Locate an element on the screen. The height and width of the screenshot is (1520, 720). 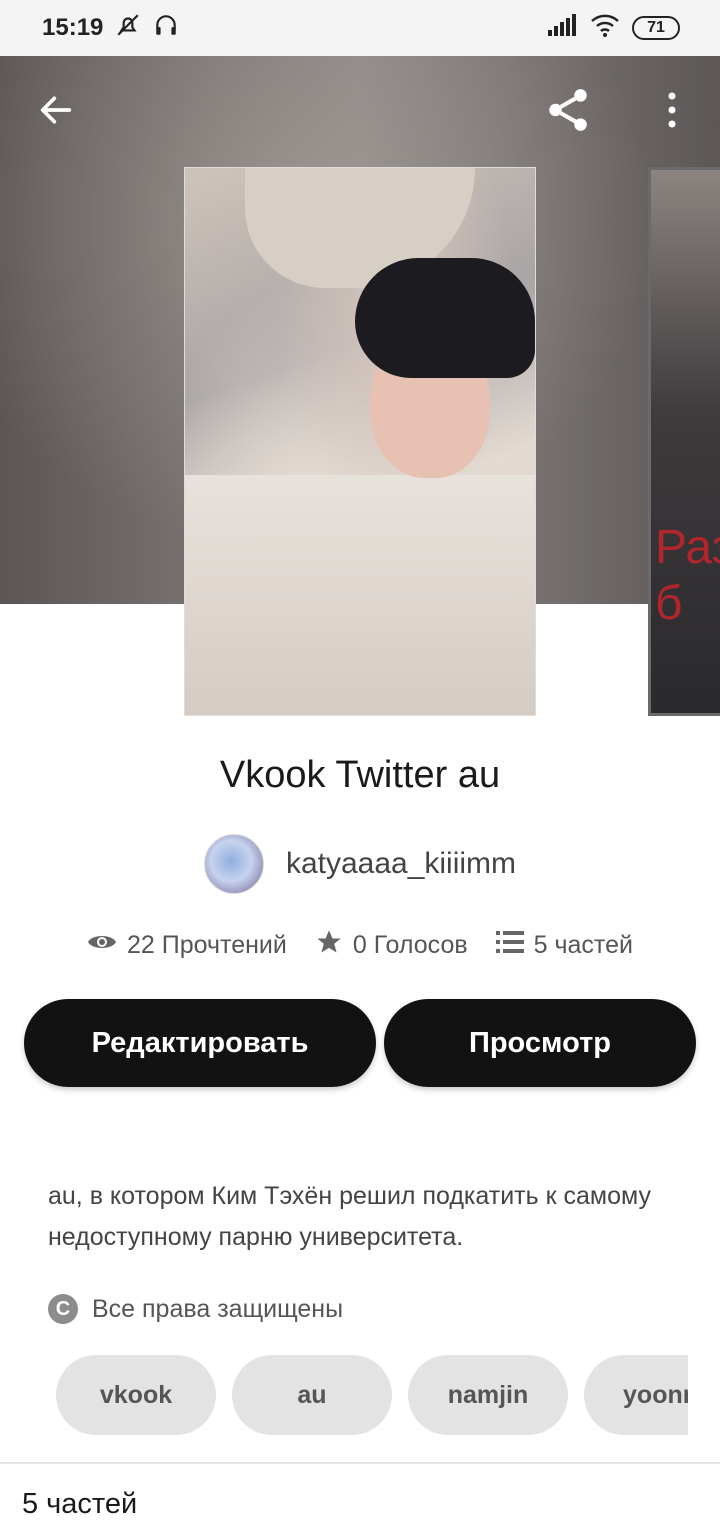
parts-stat: 5 частей is located at coordinates (564, 945).